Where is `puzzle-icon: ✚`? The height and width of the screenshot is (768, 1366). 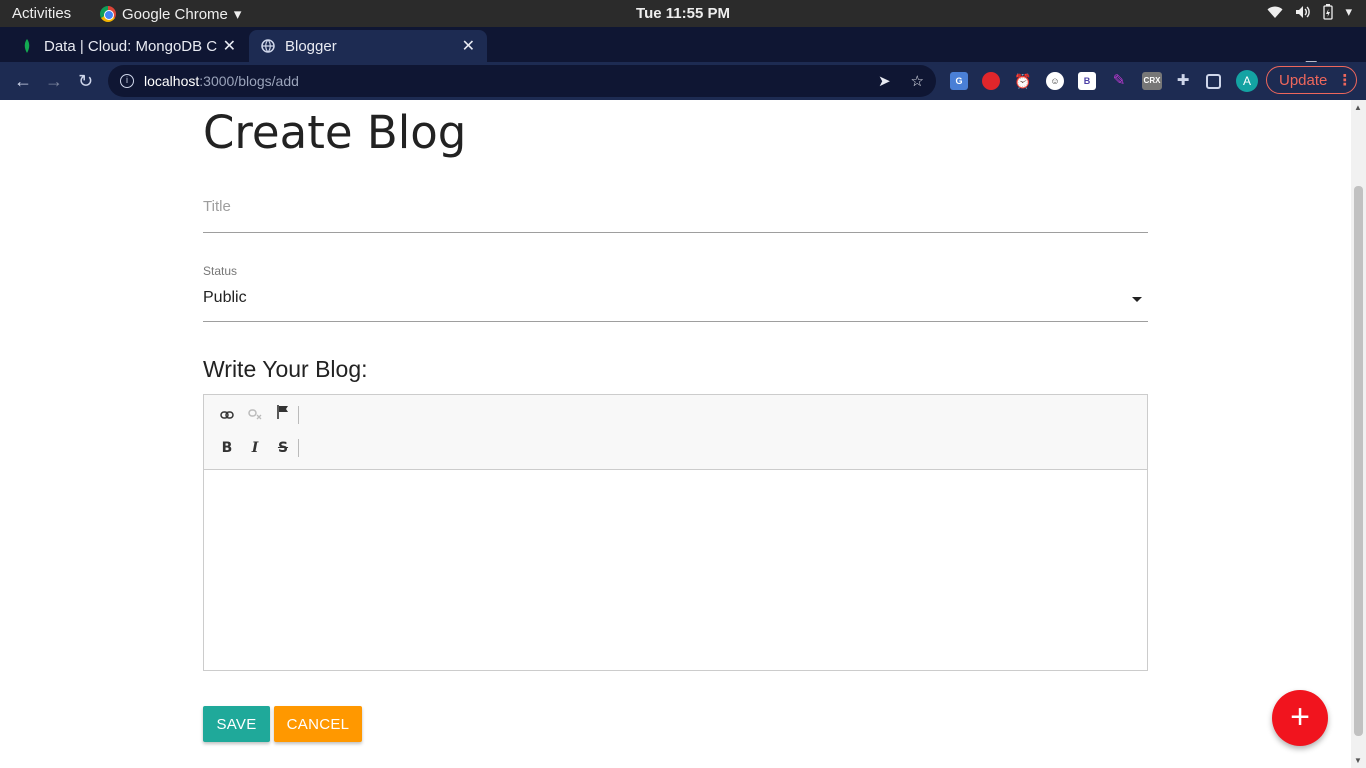
puzzle-icon: ✚ is located at coordinates (1183, 81).